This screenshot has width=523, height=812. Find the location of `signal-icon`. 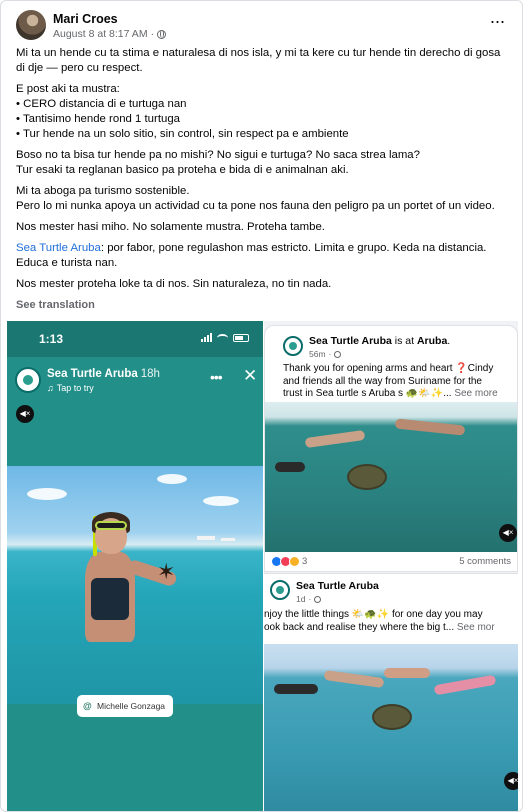

signal-icon is located at coordinates (206, 337).